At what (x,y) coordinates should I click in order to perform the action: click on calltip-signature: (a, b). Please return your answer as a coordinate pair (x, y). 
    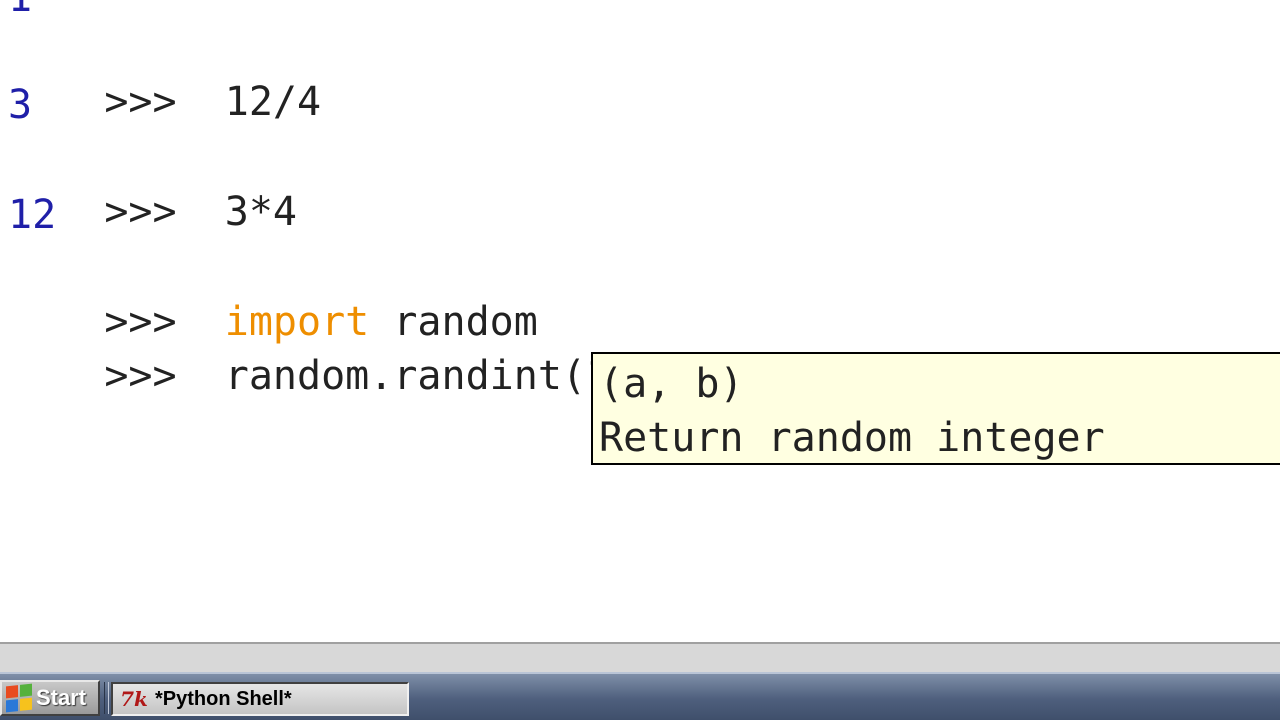
    Looking at the image, I should click on (671, 384).